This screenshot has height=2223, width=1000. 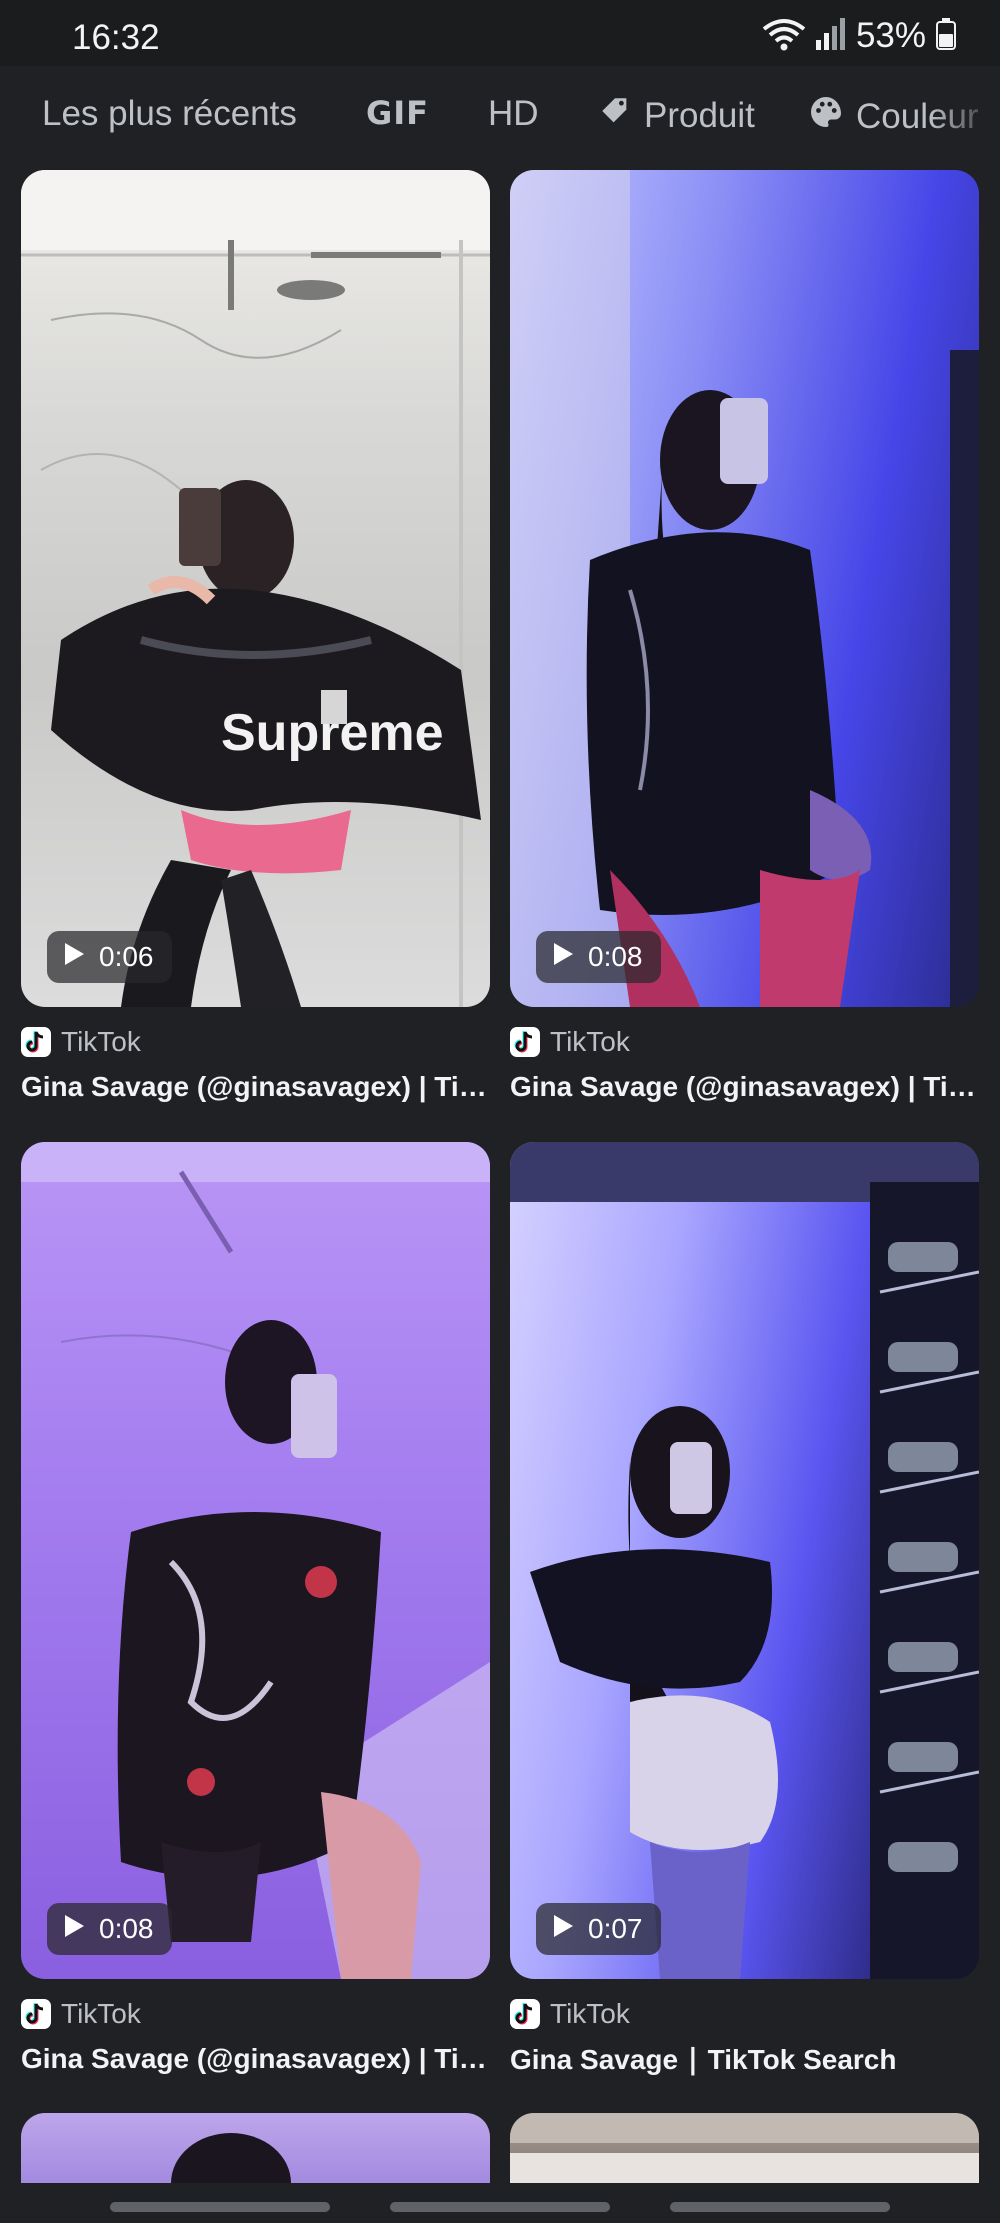 I want to click on filter-label: Les plus récents, so click(x=169, y=113).